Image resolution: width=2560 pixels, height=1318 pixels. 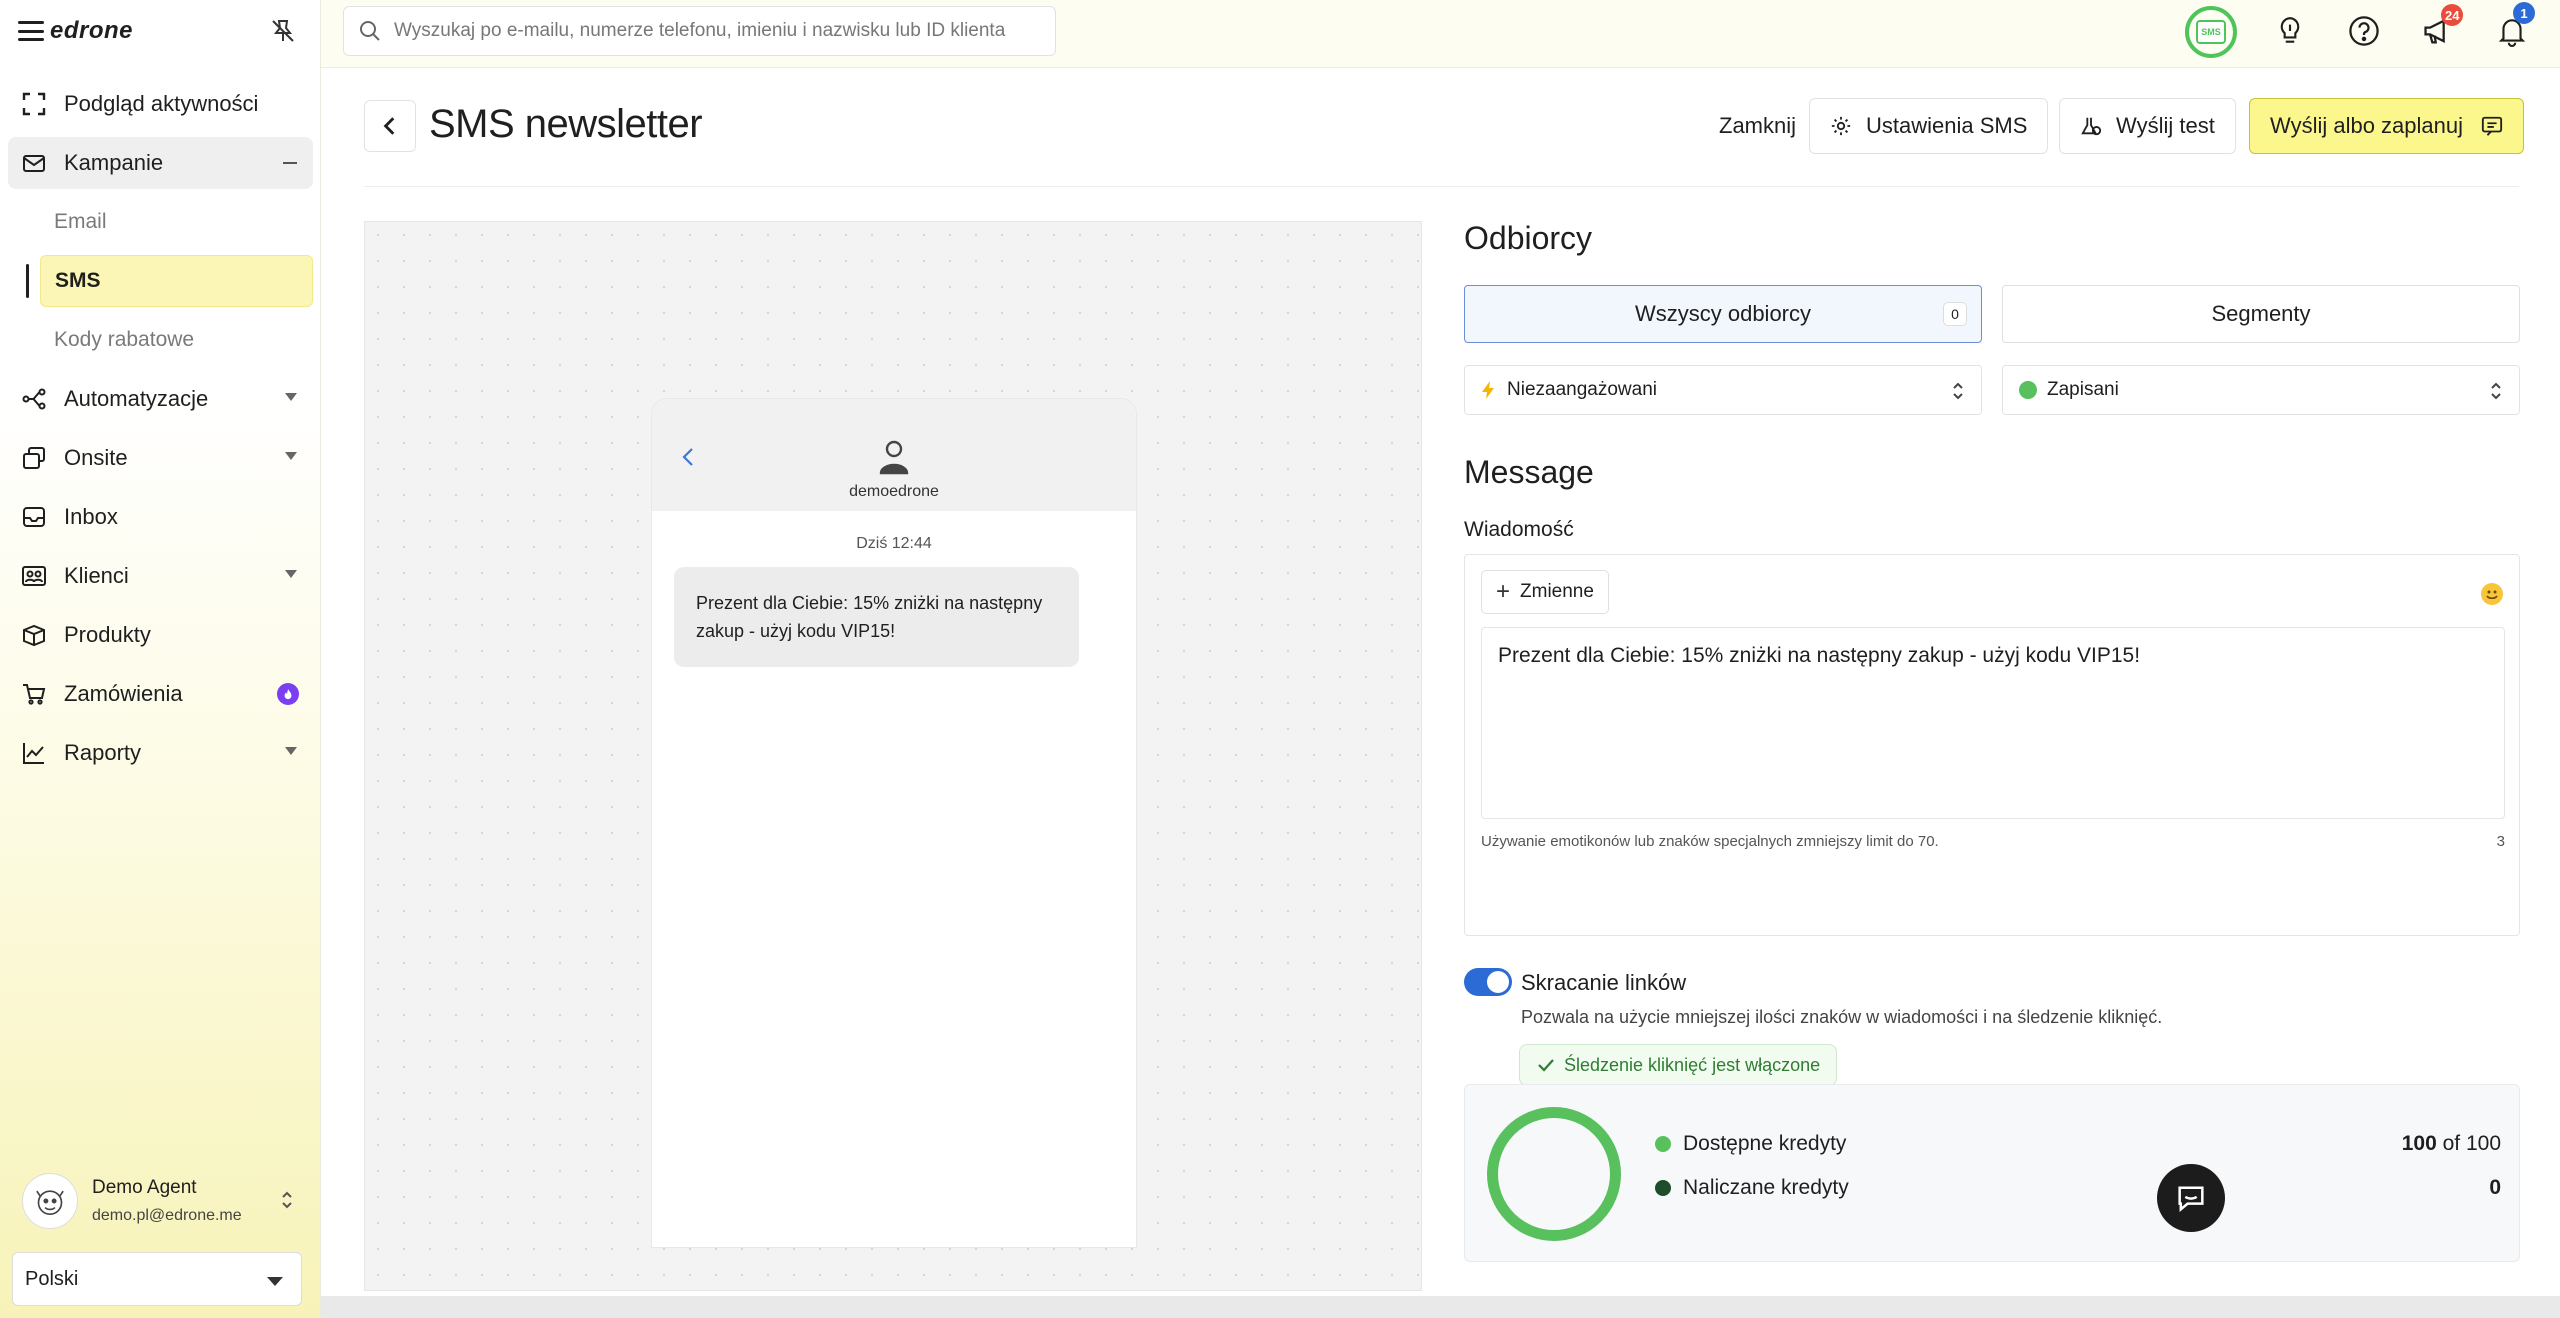 I want to click on sidebar-item-automations: Automatyzacje, so click(x=160, y=399).